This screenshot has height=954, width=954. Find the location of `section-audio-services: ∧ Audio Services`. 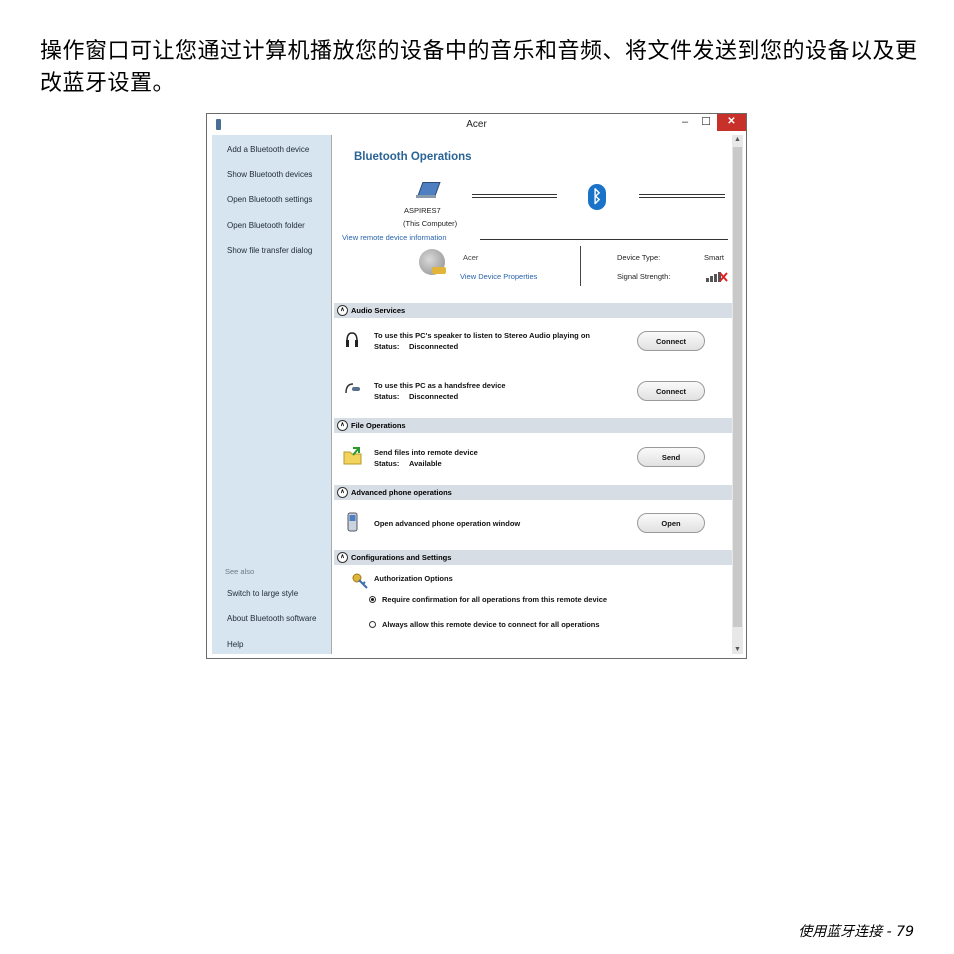

section-audio-services: ∧ Audio Services is located at coordinates (533, 310).